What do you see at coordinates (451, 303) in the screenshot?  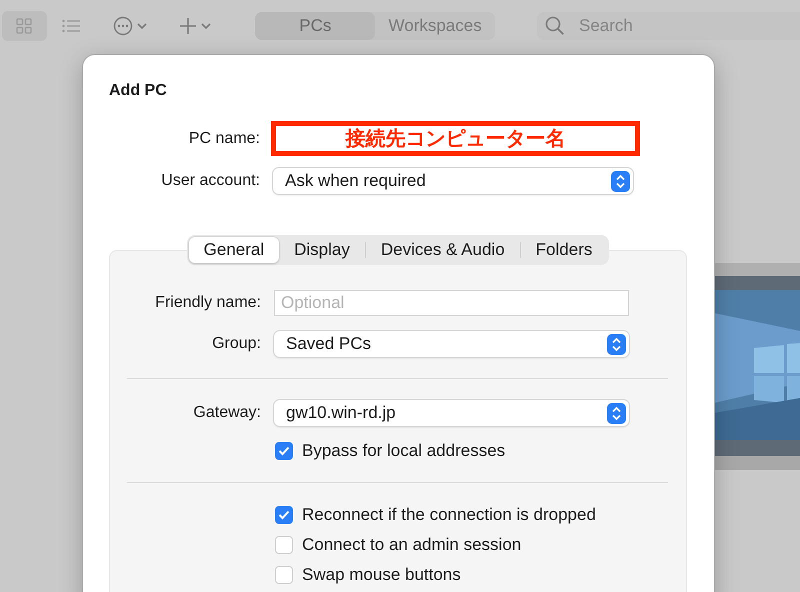 I see `friendly-name-field: Optional` at bounding box center [451, 303].